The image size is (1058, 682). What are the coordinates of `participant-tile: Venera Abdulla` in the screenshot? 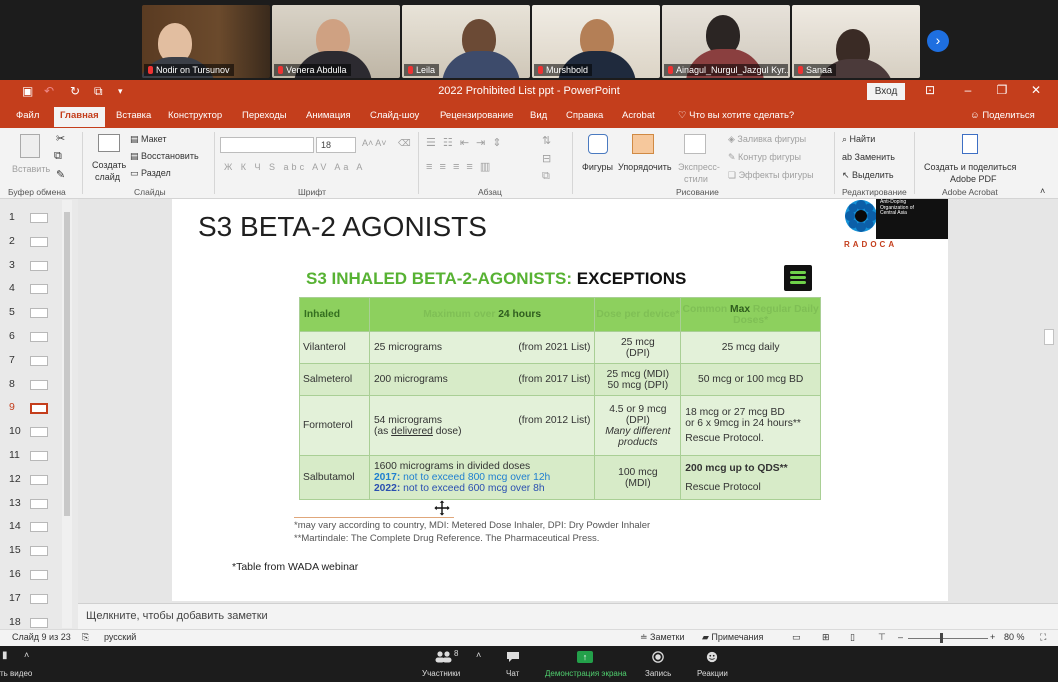 It's located at (336, 41).